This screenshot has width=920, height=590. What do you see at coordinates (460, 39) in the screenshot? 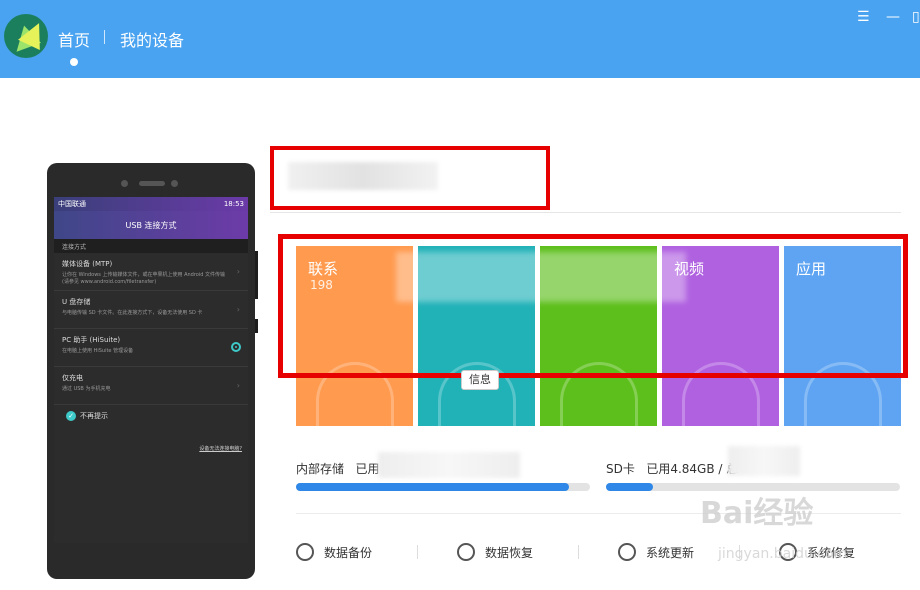
I see `top-bar: 首页 我的设备 ☰ — ▯` at bounding box center [460, 39].